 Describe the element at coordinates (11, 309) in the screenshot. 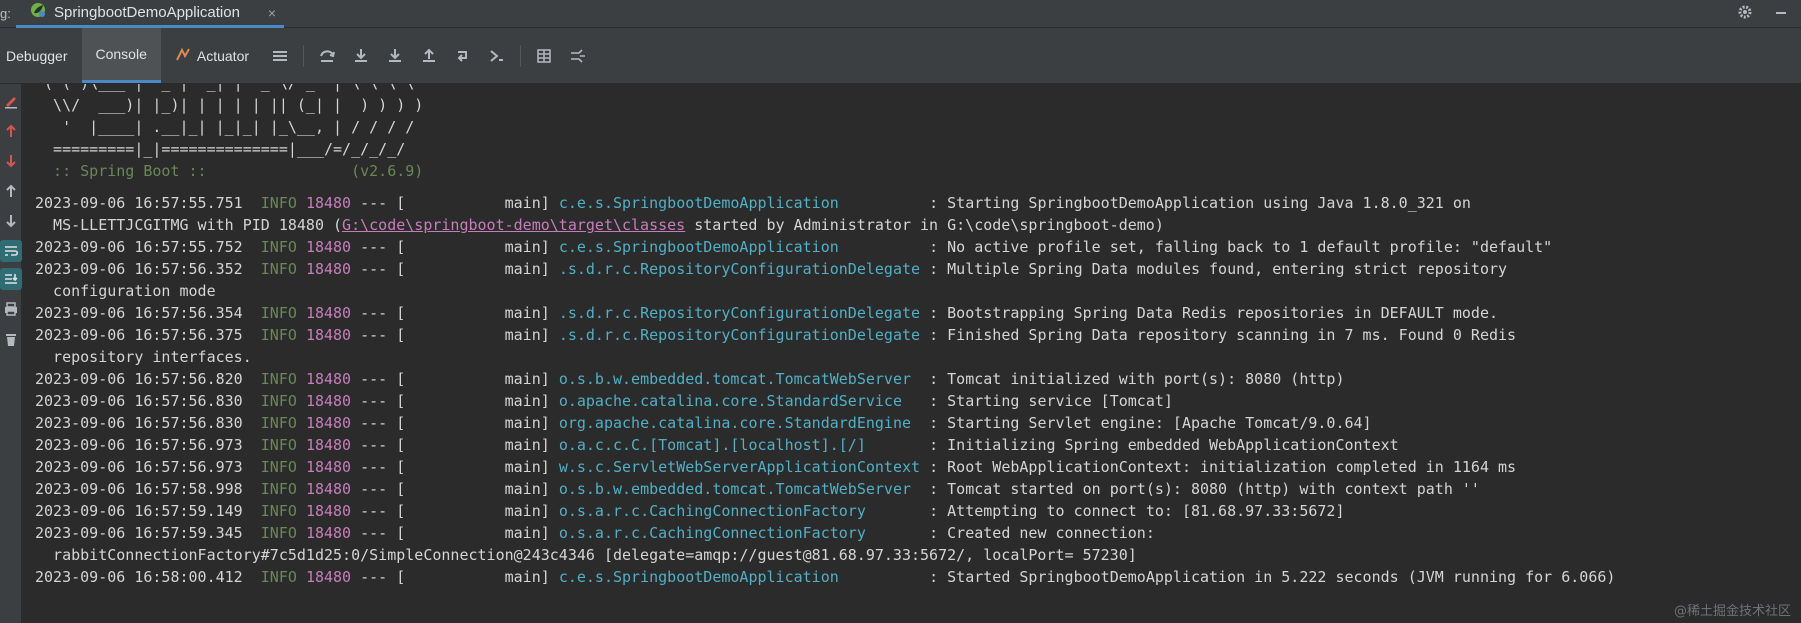

I see `print-icon` at that location.